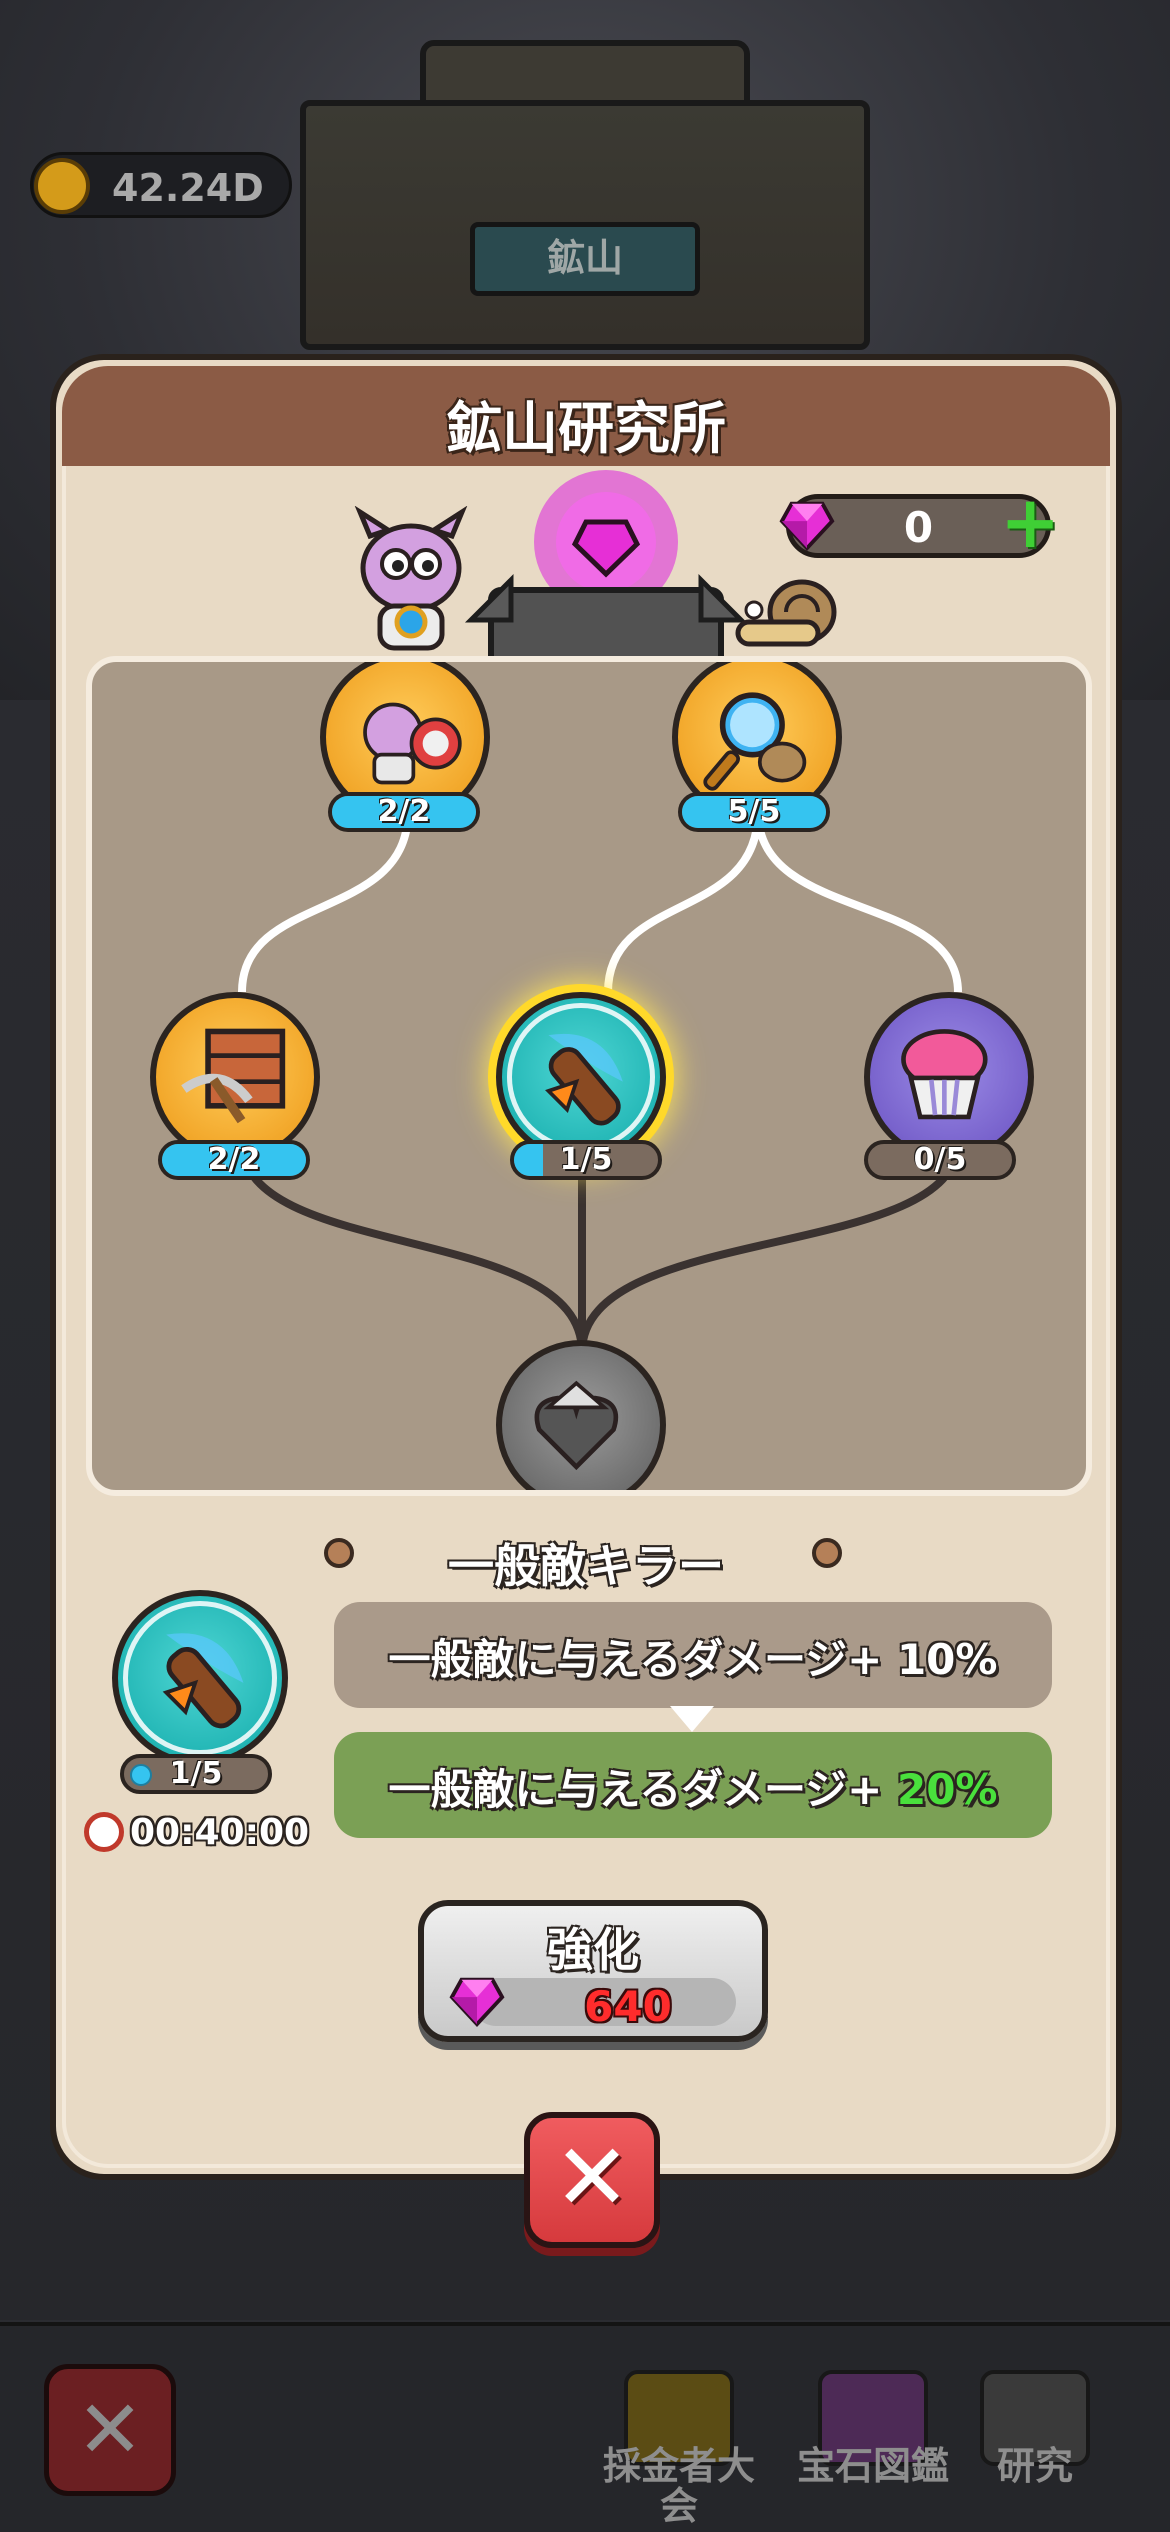 The width and height of the screenshot is (1170, 2532). I want to click on skill-node-worker-speed-level: 2/2, so click(404, 812).